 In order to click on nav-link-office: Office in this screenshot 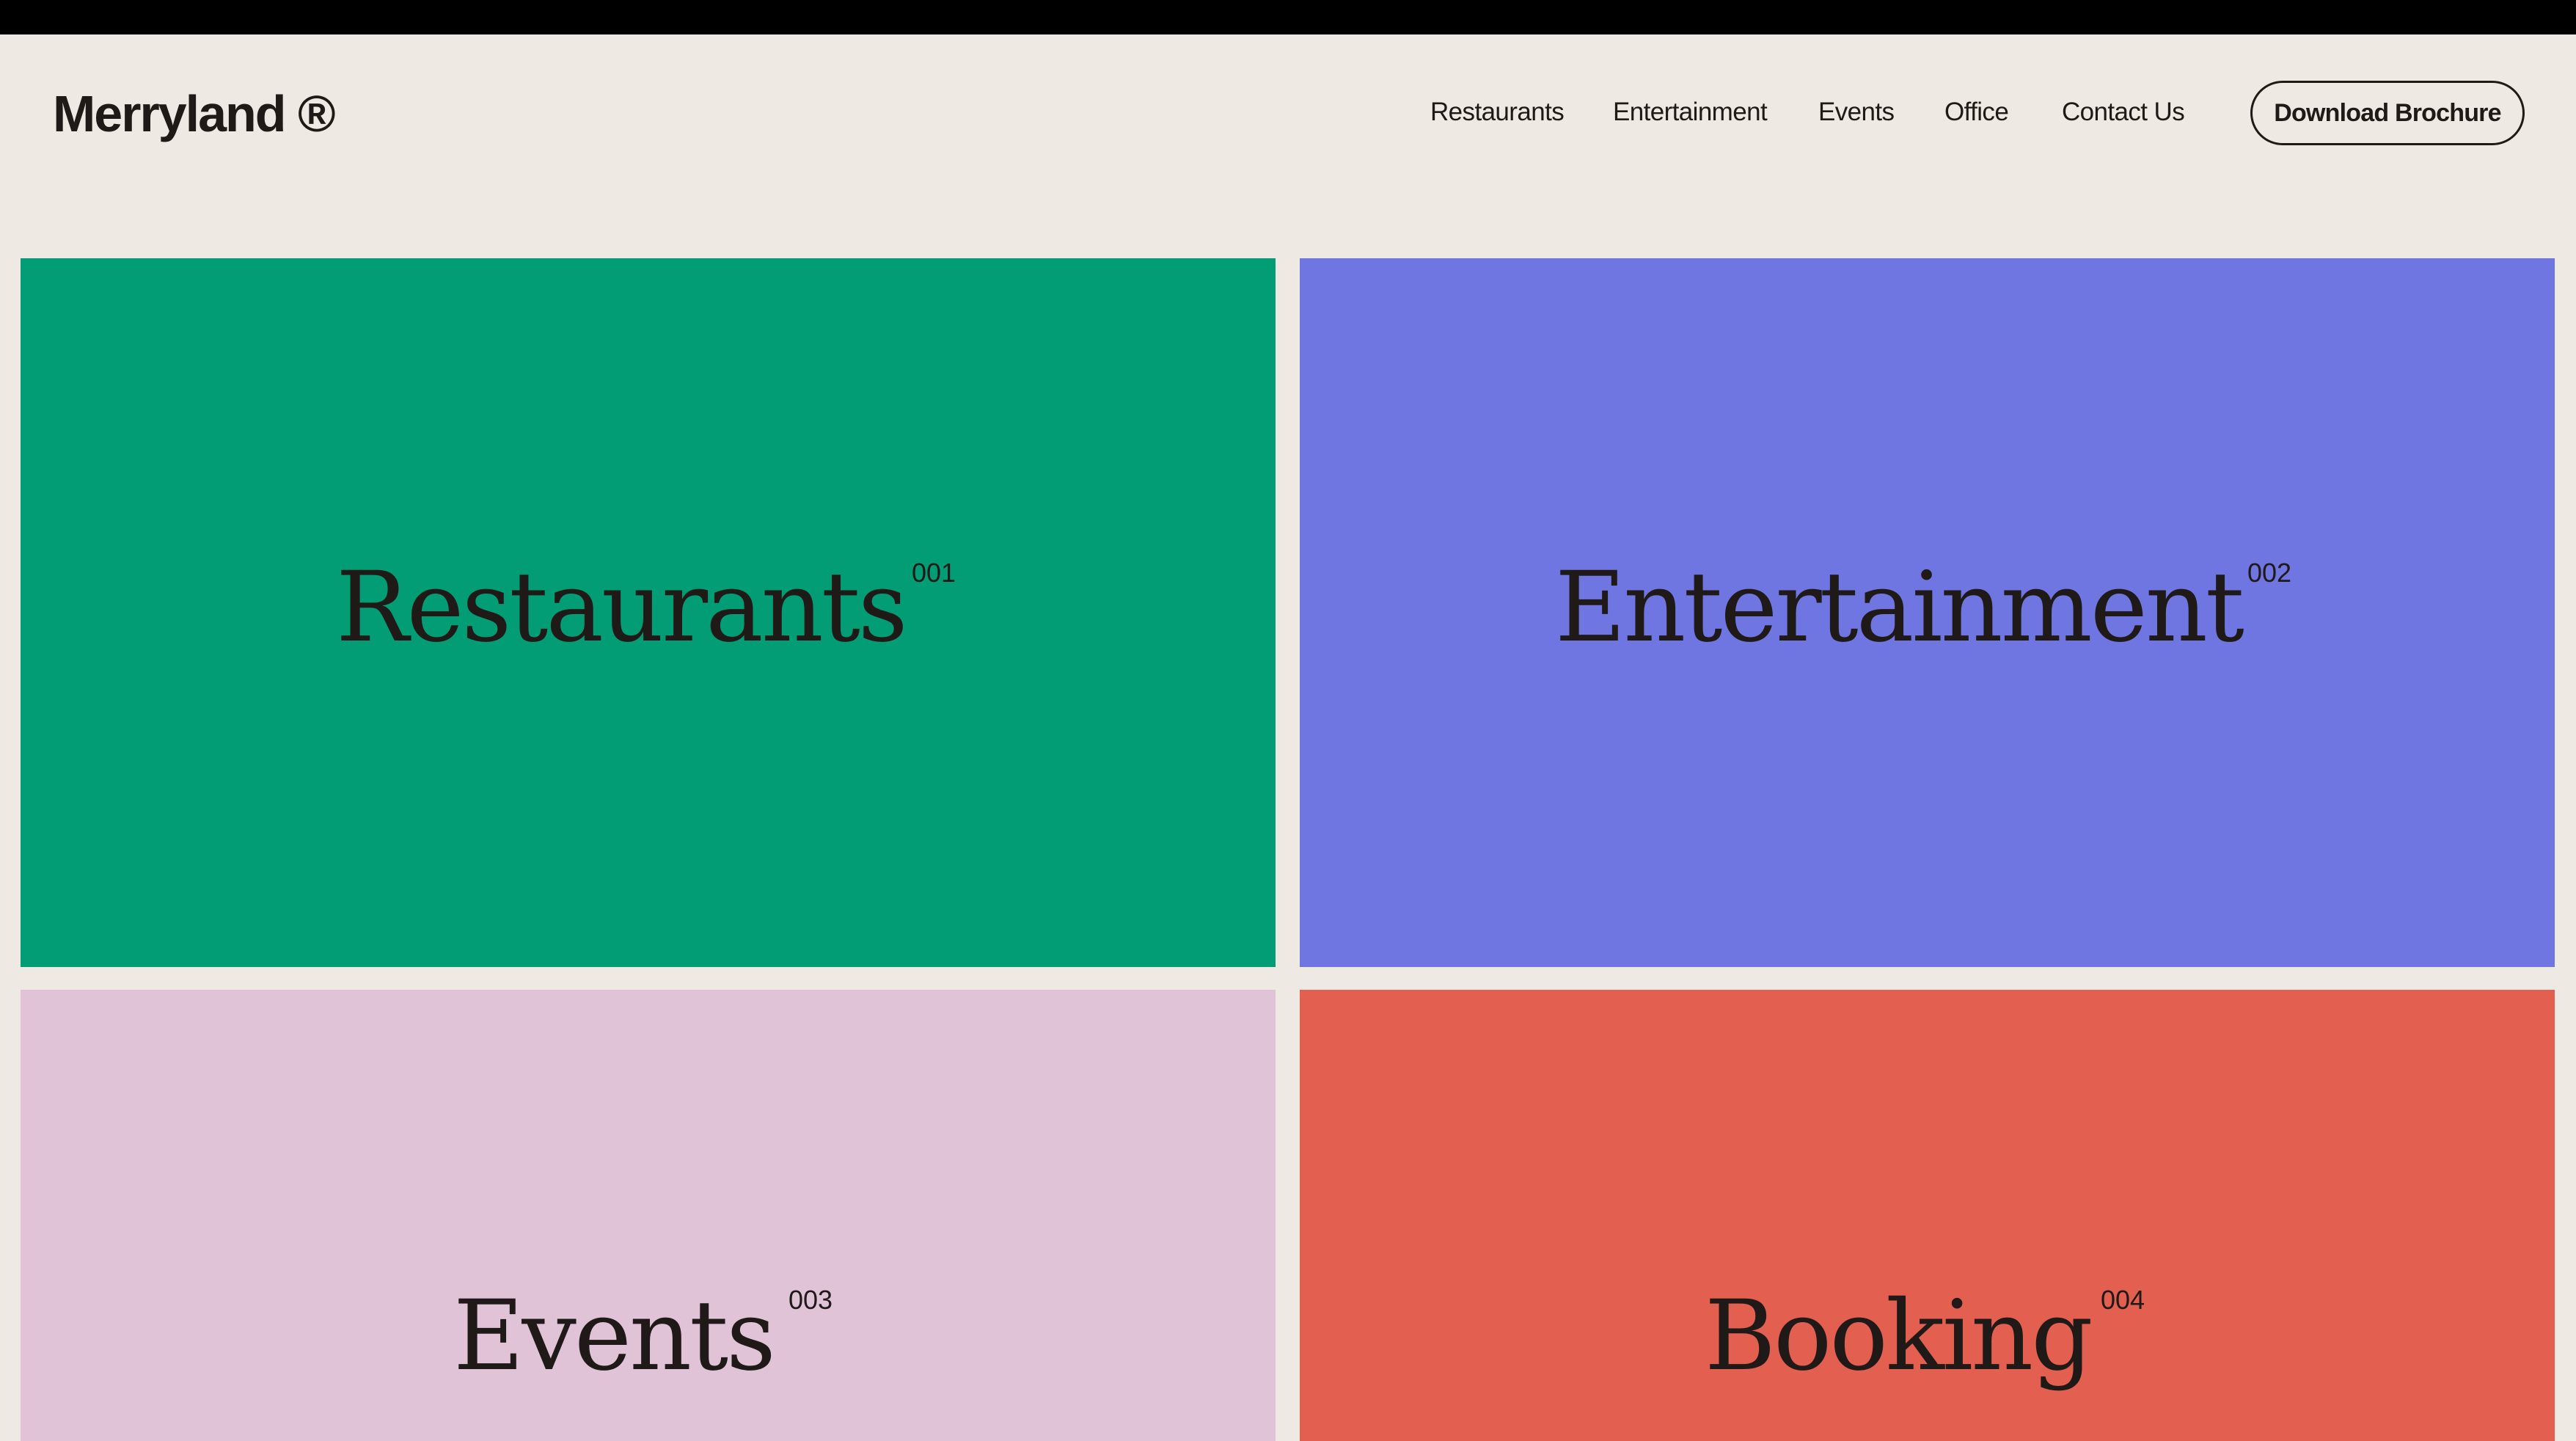, I will do `click(1976, 112)`.